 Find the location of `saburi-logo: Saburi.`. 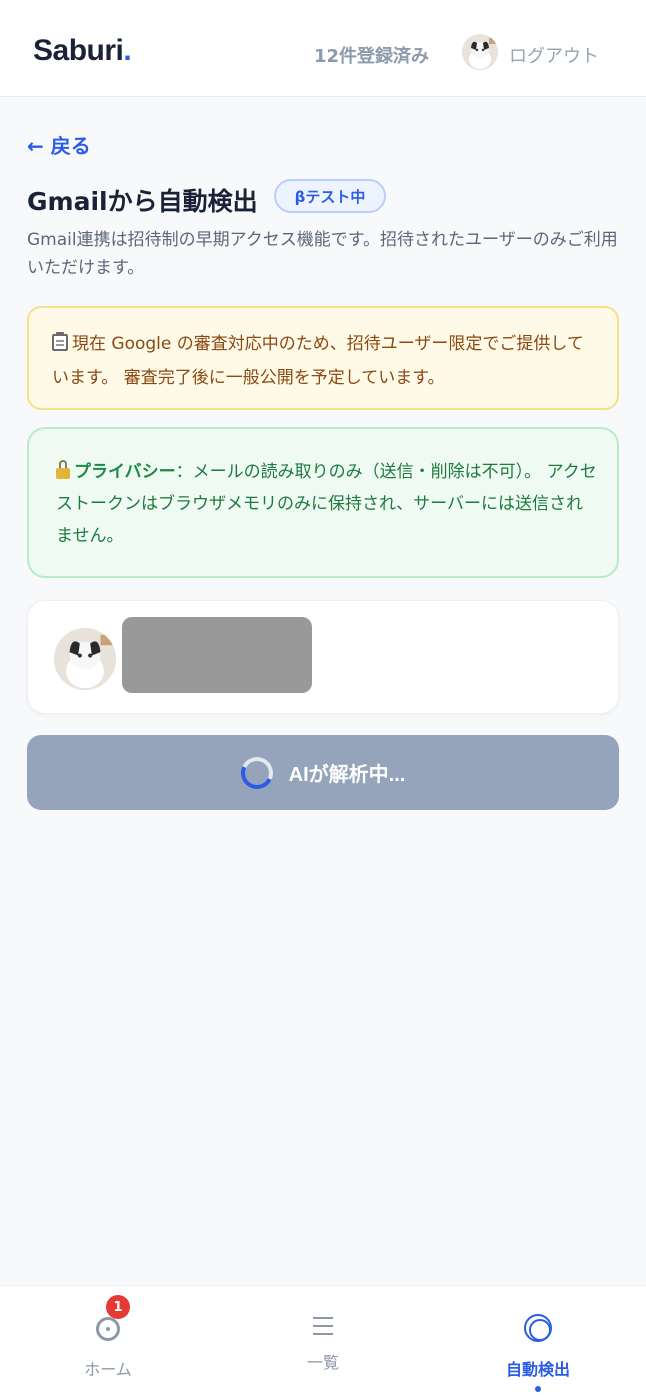

saburi-logo: Saburi. is located at coordinates (82, 51).